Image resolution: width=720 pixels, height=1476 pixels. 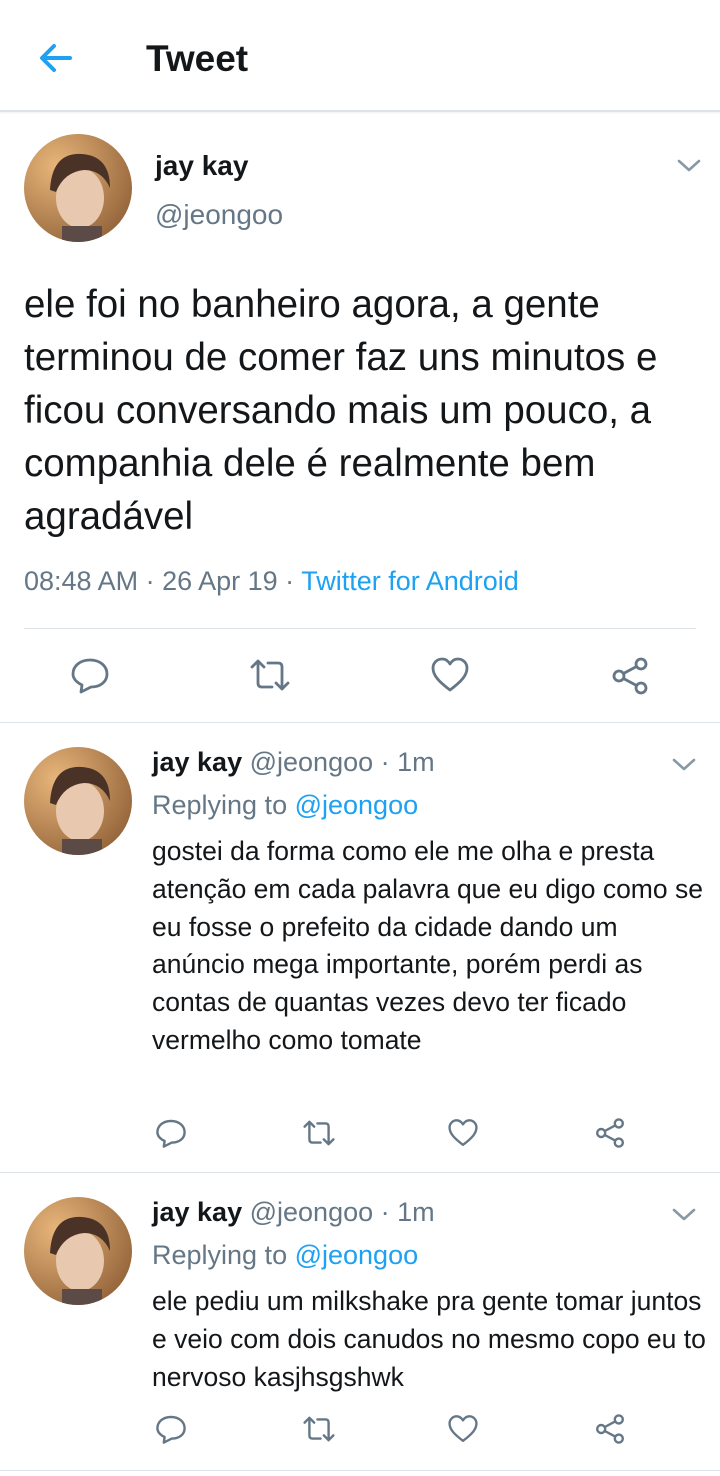 I want to click on page-title: Tweet, so click(x=197, y=58).